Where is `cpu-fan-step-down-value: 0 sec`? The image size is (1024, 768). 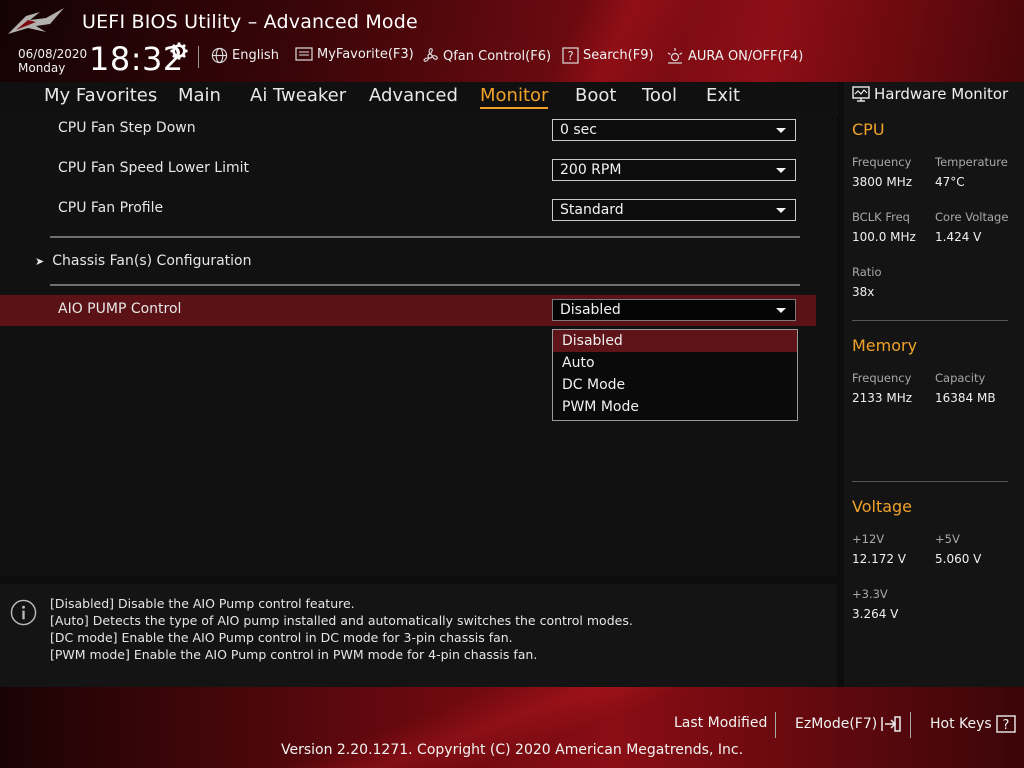 cpu-fan-step-down-value: 0 sec is located at coordinates (578, 130).